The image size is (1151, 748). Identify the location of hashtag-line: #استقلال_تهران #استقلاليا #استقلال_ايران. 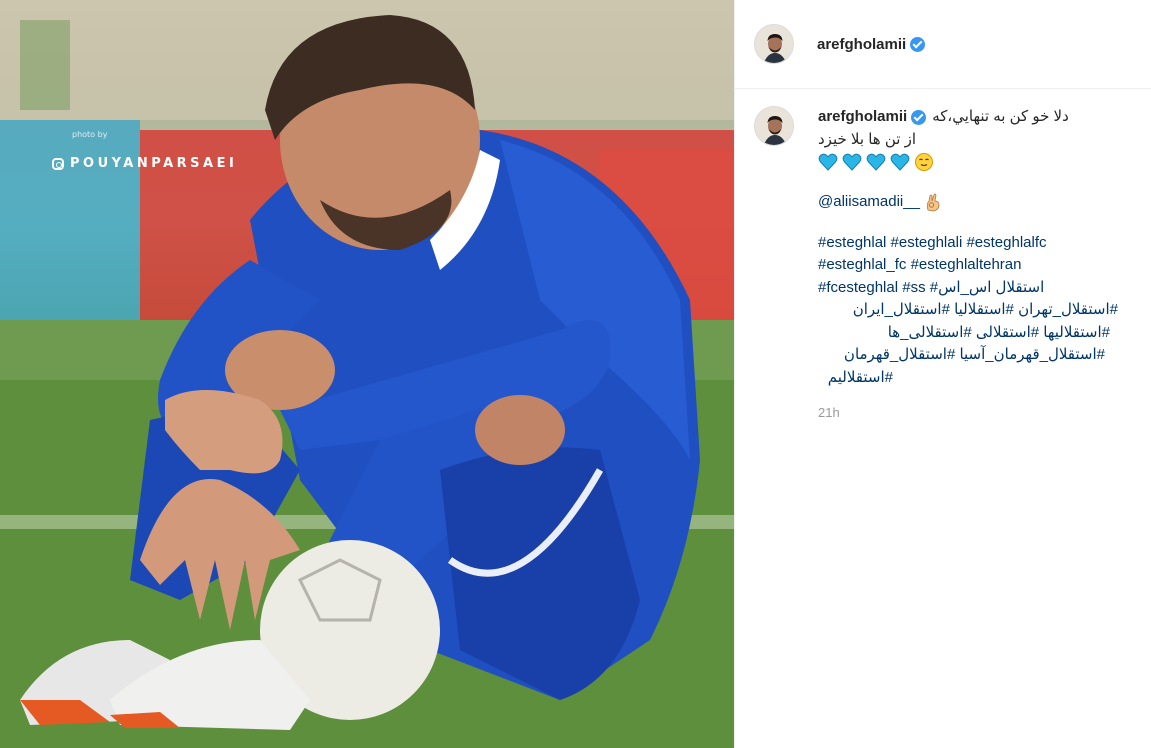
(968, 310).